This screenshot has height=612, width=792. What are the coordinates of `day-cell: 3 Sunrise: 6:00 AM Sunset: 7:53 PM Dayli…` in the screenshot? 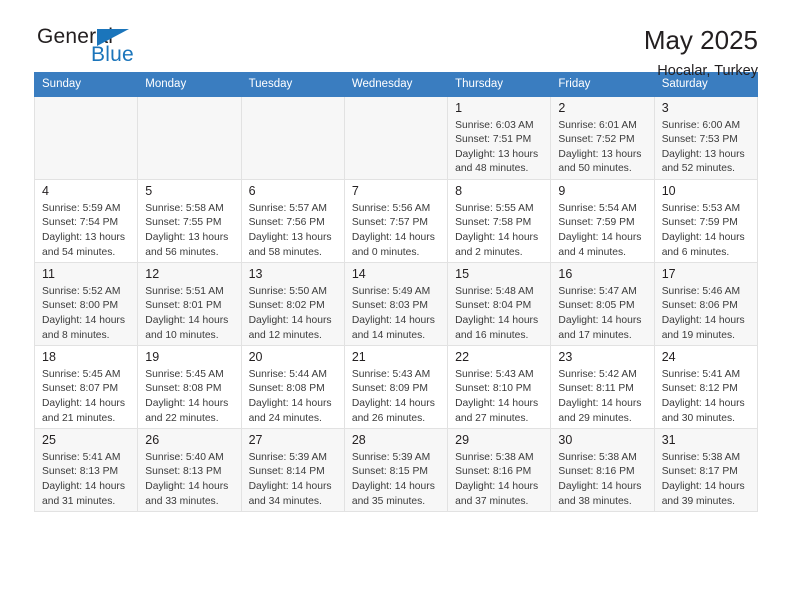 It's located at (706, 138).